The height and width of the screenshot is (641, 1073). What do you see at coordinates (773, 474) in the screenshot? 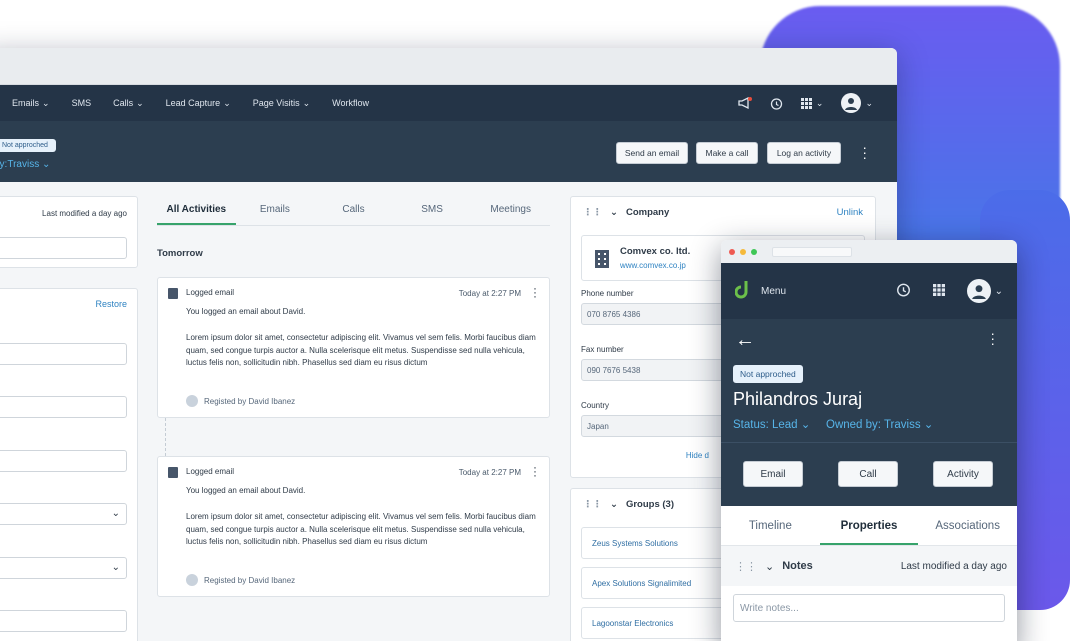
I see `email-button: Email` at bounding box center [773, 474].